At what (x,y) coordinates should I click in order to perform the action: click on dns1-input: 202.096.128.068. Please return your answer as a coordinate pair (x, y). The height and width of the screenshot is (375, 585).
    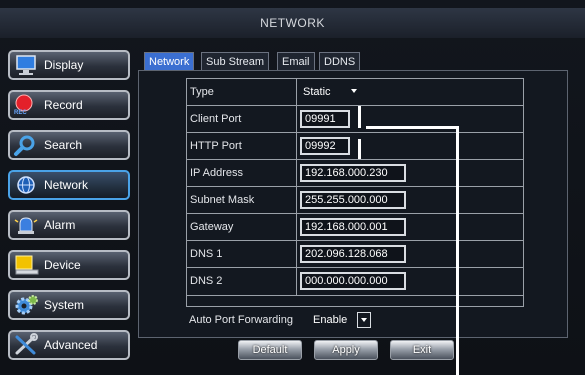
    Looking at the image, I should click on (353, 254).